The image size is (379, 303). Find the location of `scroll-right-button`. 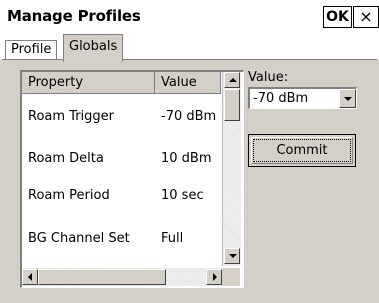

scroll-right-button is located at coordinates (214, 277).